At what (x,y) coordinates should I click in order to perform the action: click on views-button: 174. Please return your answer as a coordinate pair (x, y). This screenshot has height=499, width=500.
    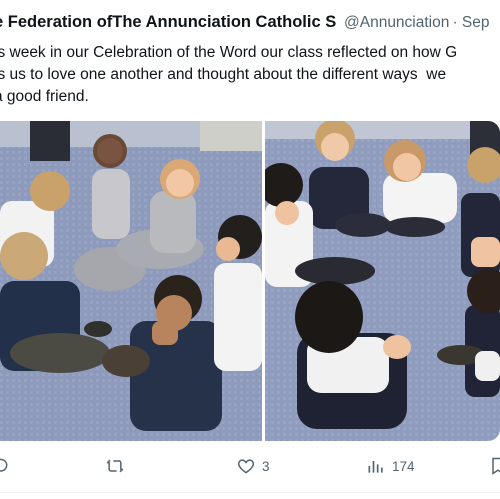
    Looking at the image, I should click on (390, 466).